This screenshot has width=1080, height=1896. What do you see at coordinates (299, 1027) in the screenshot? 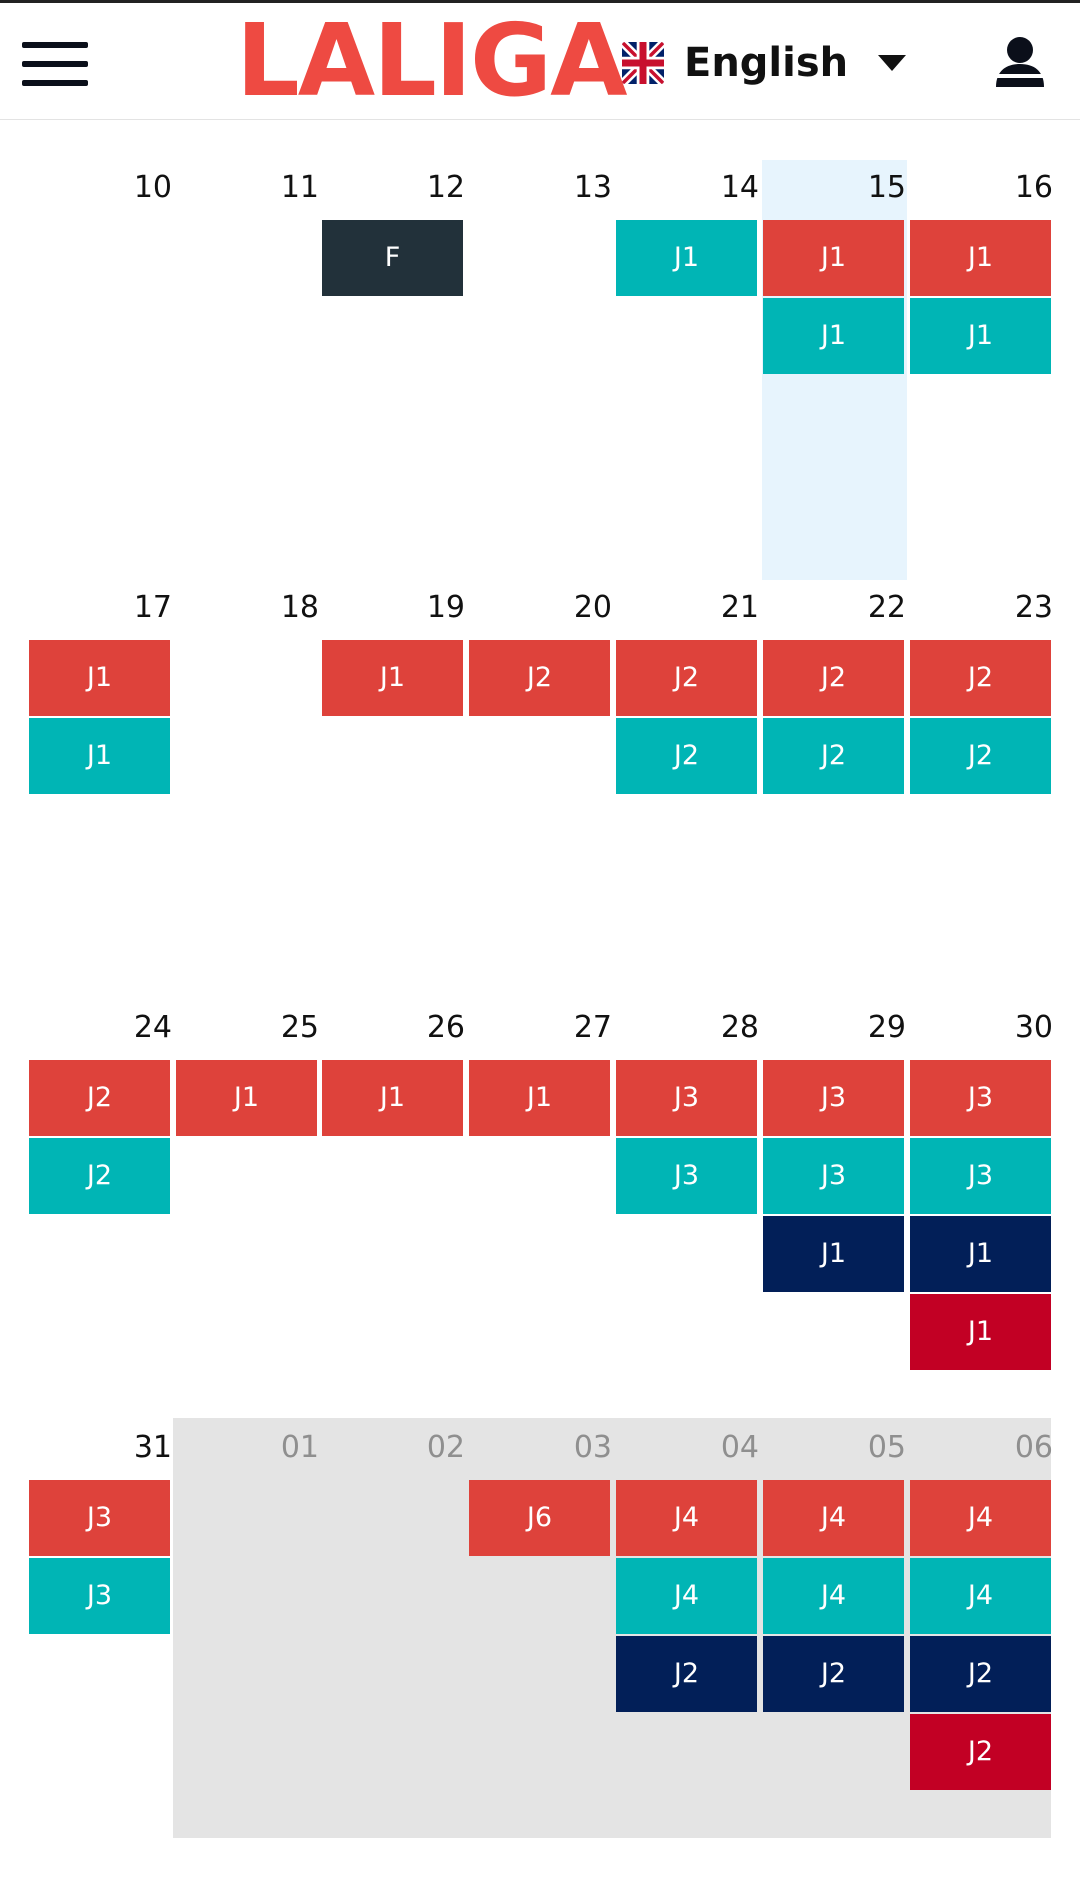
I see `day-number: 25` at bounding box center [299, 1027].